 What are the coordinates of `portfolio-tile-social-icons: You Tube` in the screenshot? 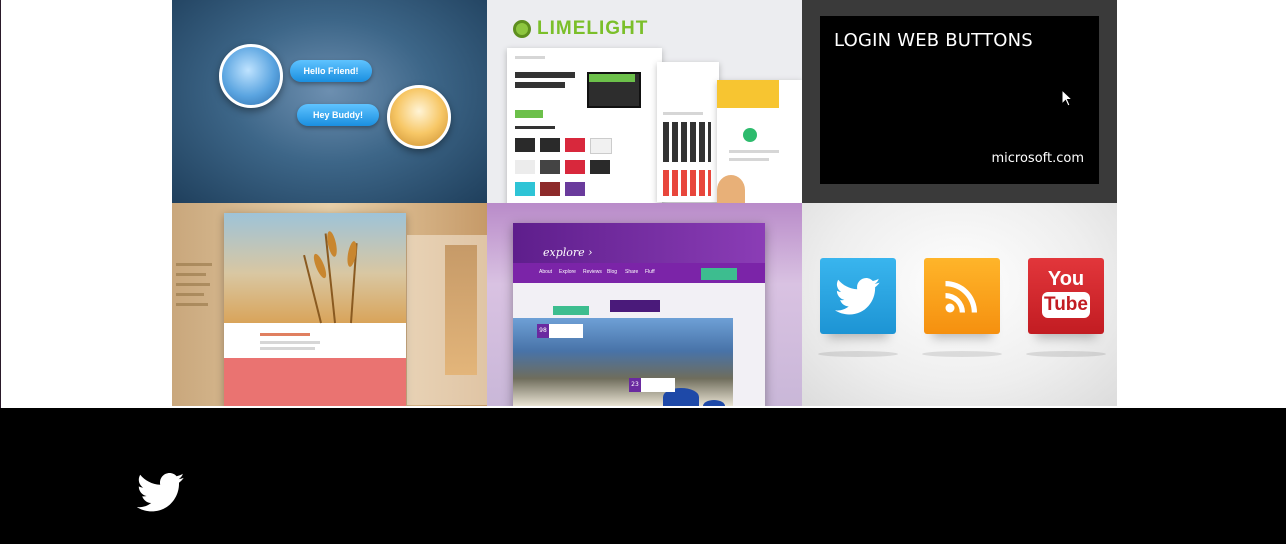 It's located at (959, 304).